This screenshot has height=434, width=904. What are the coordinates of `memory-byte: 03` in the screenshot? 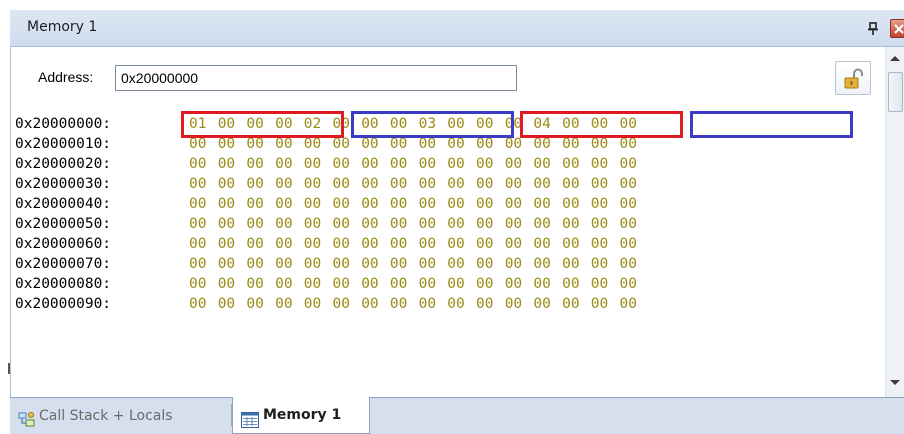 It's located at (427, 124).